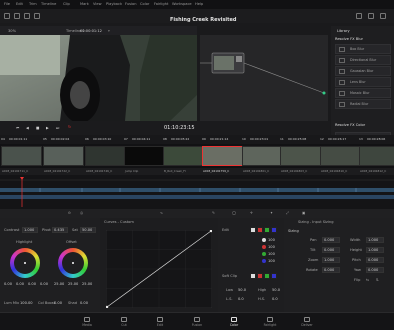 The height and width of the screenshot is (330, 394). What do you see at coordinates (69, 127) in the screenshot?
I see `loop-icon: ↻` at bounding box center [69, 127].